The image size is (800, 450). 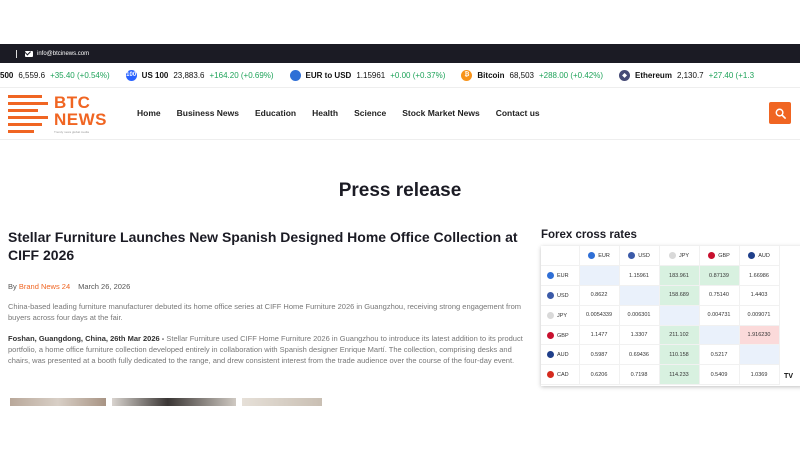 I want to click on forex-column-code: JPY, so click(x=684, y=256).